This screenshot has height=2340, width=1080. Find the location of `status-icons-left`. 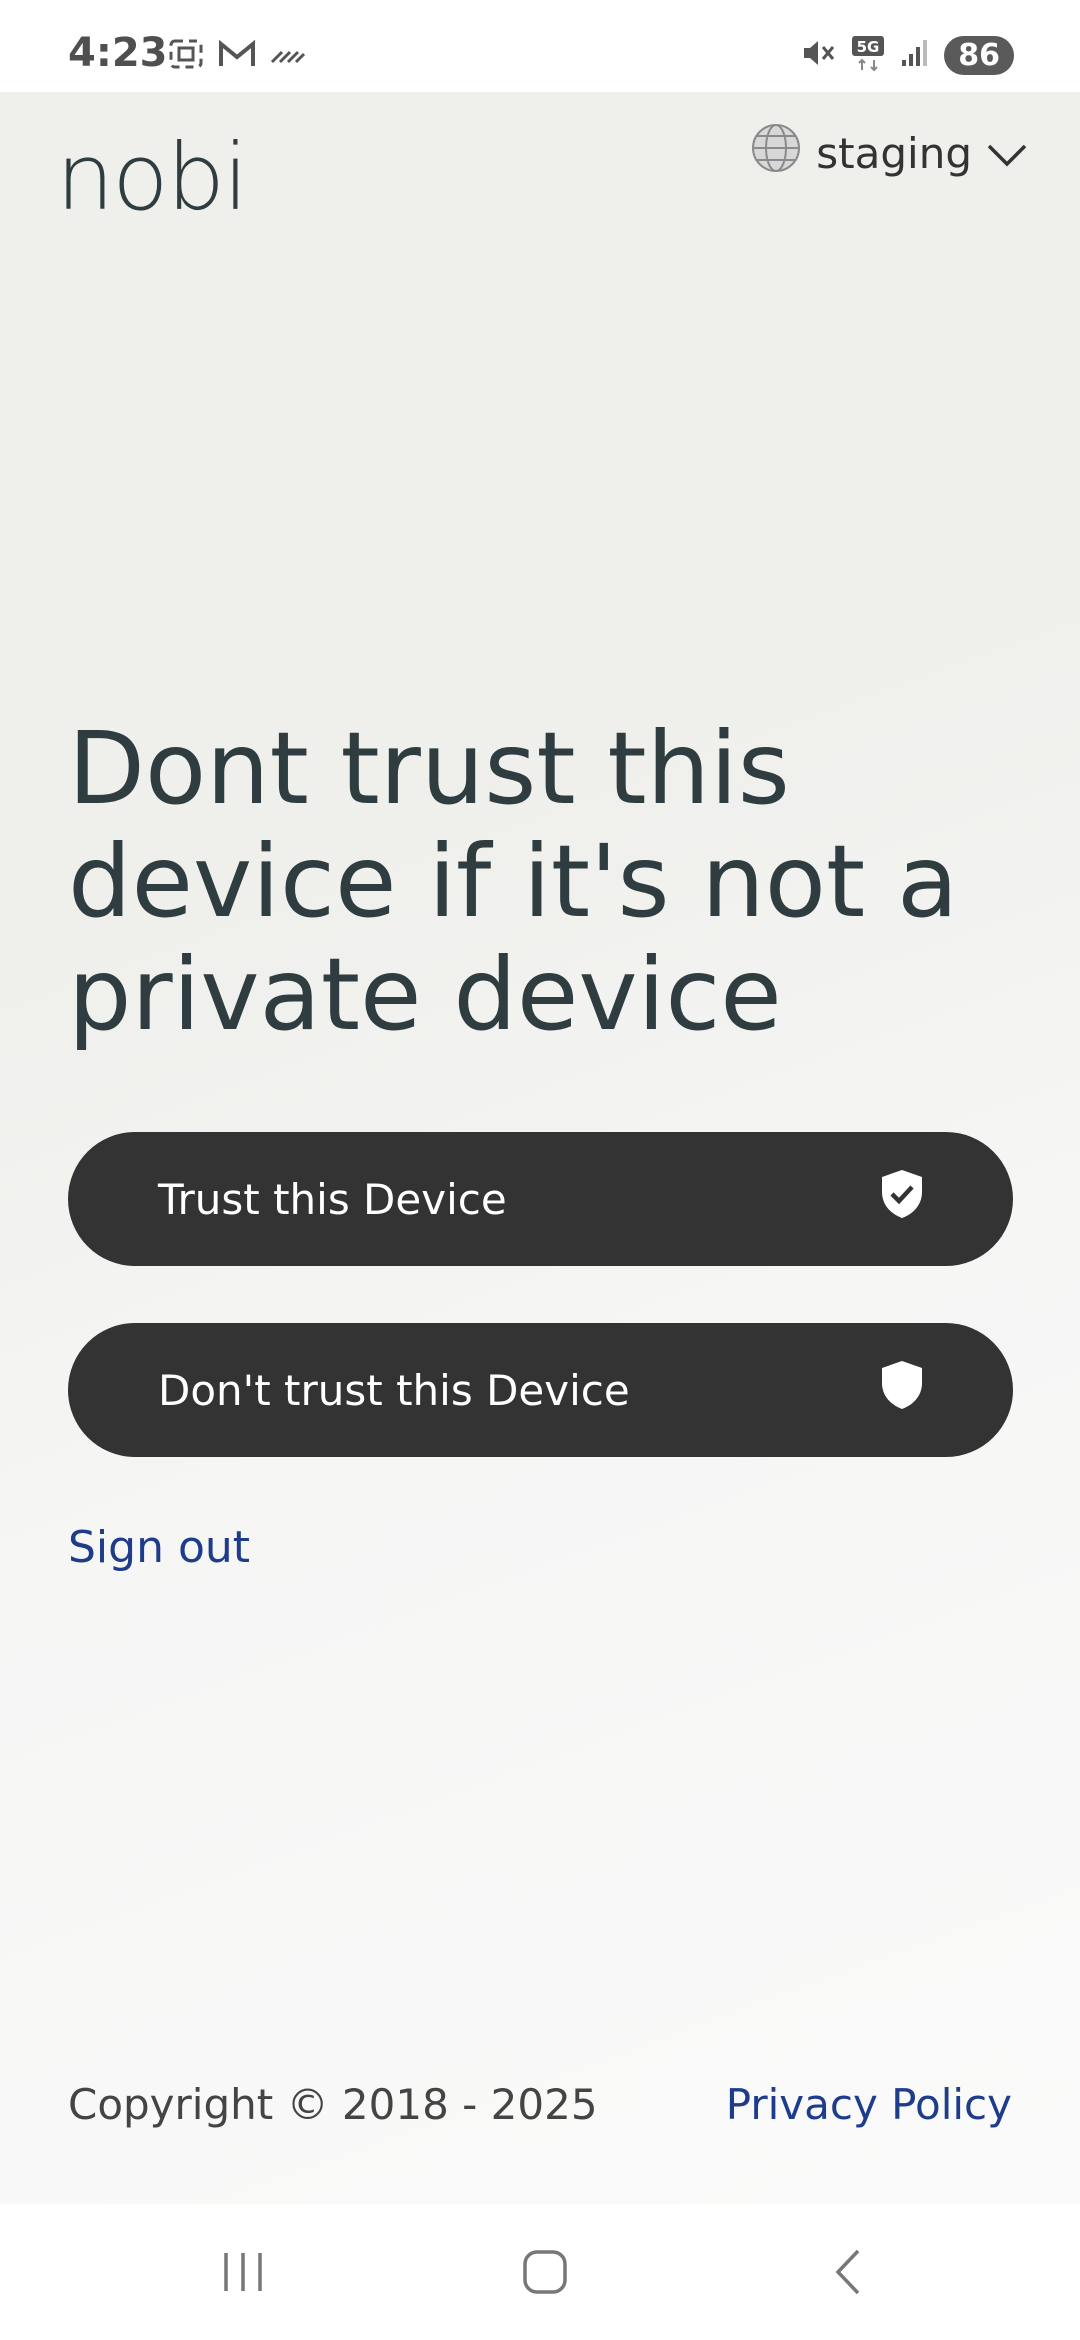

status-icons-left is located at coordinates (237, 56).